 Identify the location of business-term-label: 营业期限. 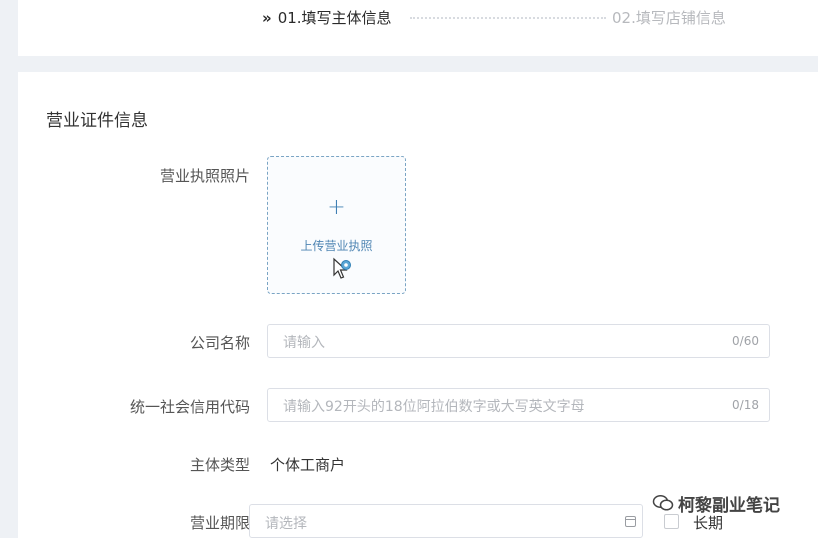
(219, 523).